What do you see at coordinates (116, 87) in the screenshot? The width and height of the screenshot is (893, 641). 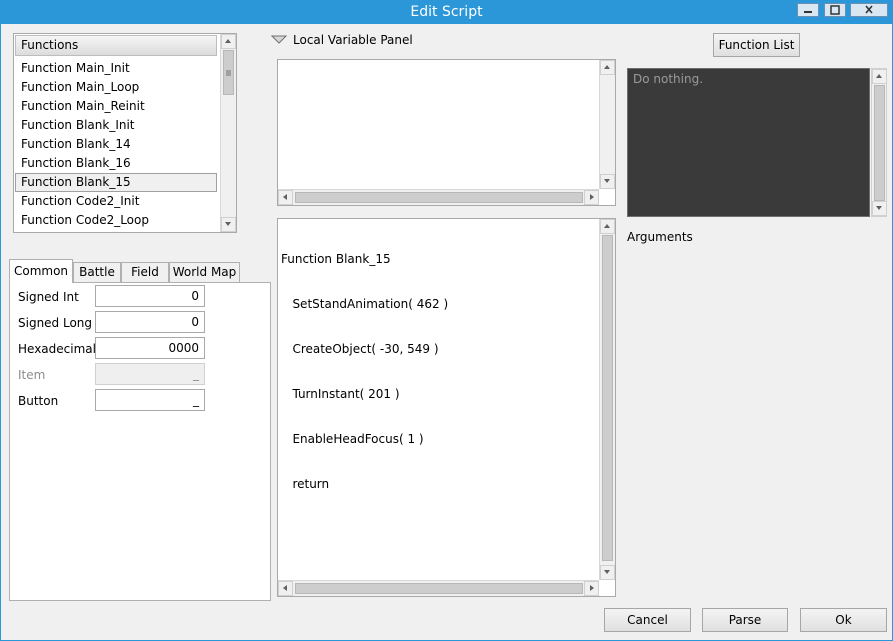 I see `list-item: Function Main_Loop` at bounding box center [116, 87].